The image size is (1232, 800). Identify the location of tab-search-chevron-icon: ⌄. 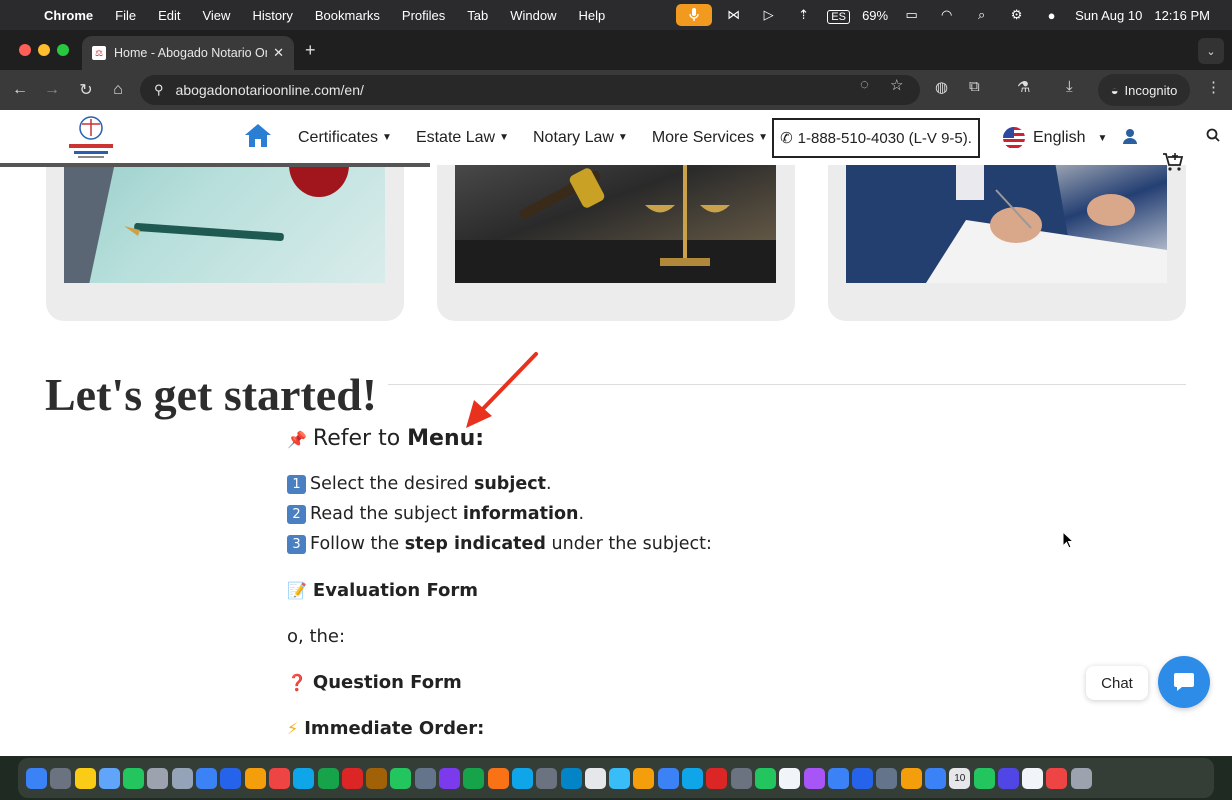
(1211, 51).